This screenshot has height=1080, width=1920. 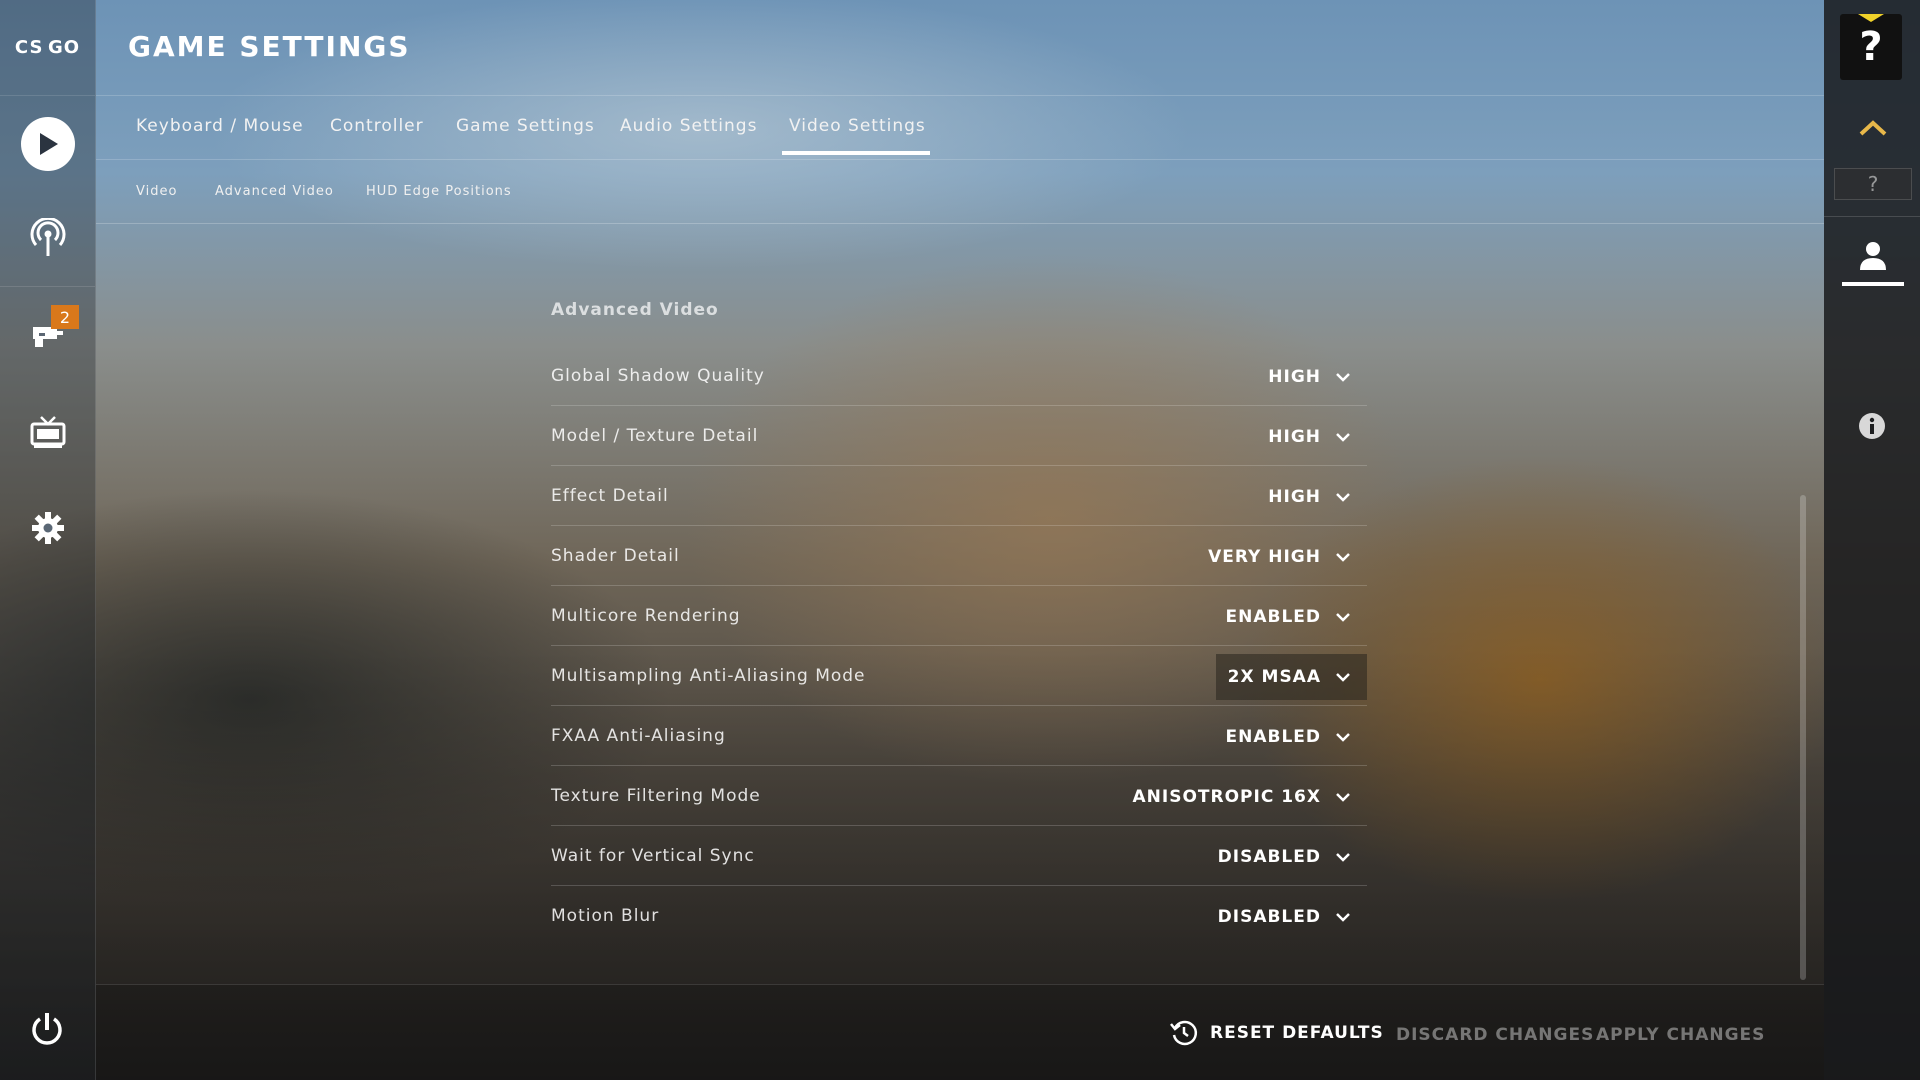 I want to click on sidebar-broadcast-button, so click(x=47, y=238).